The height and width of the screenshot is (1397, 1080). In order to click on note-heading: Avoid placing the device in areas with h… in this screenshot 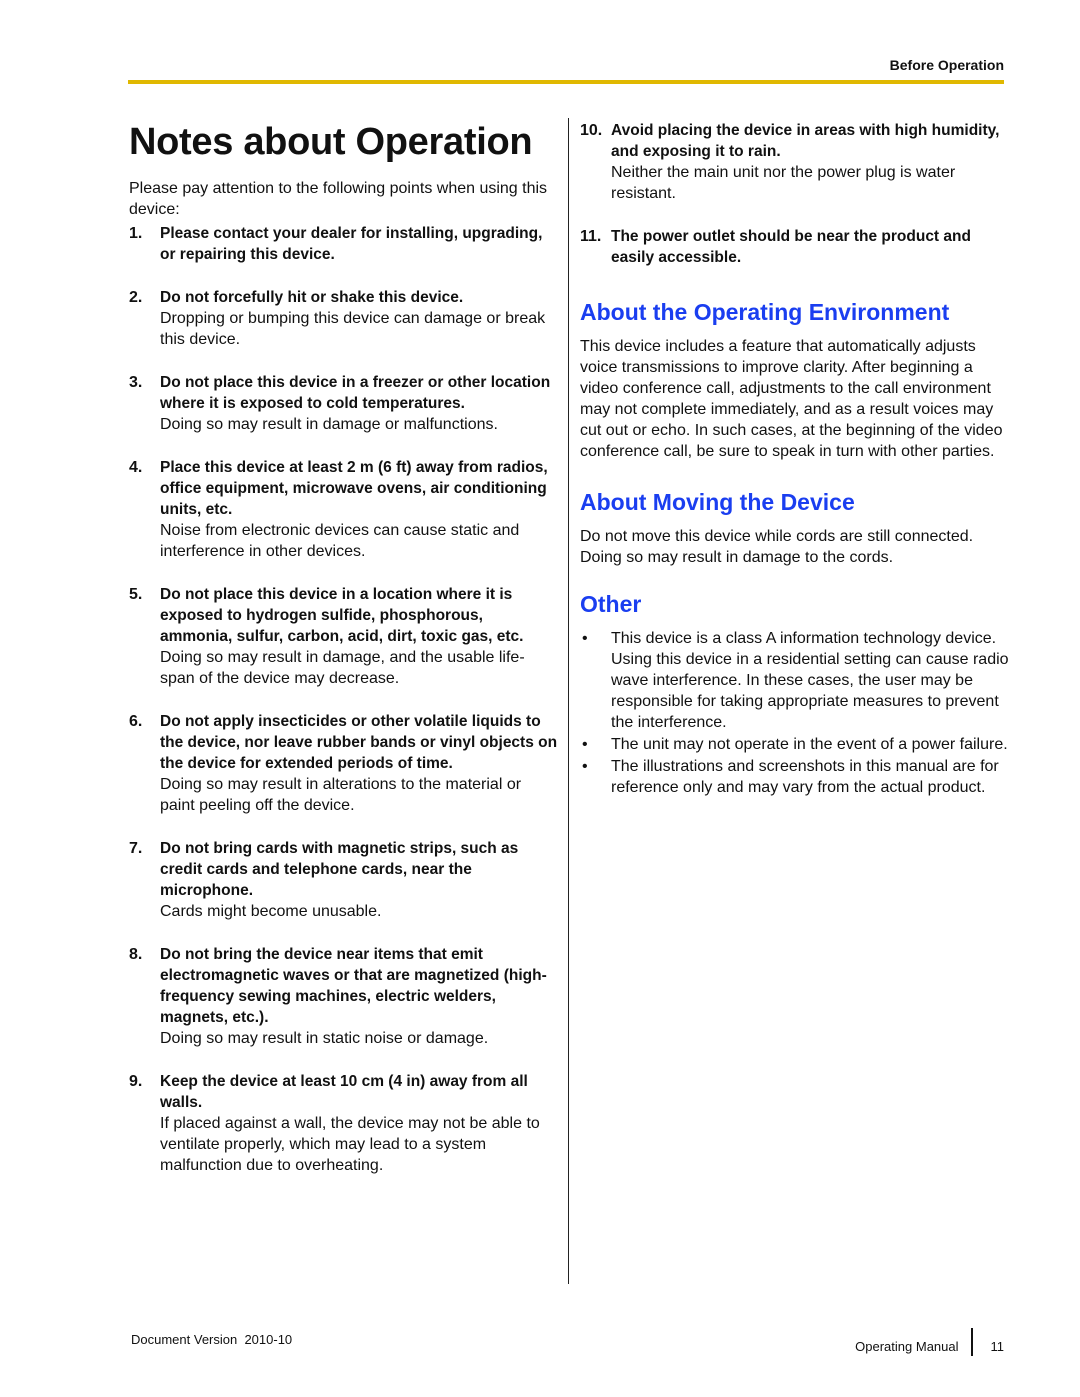, I will do `click(805, 141)`.